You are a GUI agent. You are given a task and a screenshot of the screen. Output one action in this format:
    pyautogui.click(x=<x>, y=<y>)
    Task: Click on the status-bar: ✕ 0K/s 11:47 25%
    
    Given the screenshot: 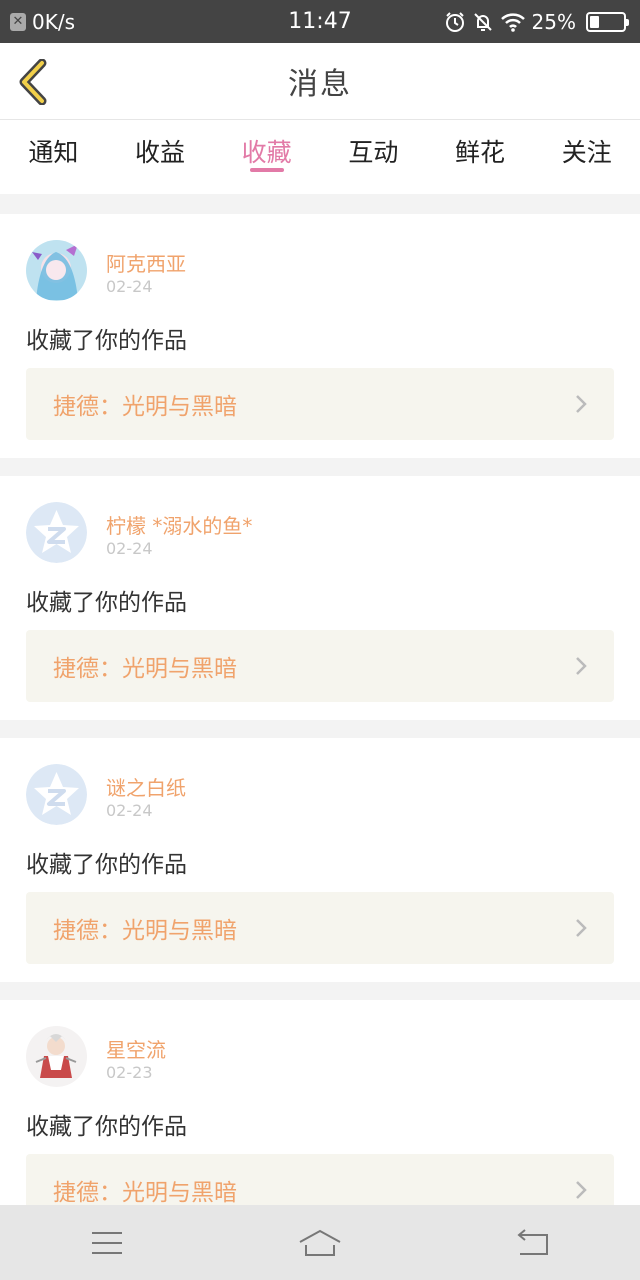 What is the action you would take?
    pyautogui.click(x=320, y=21)
    